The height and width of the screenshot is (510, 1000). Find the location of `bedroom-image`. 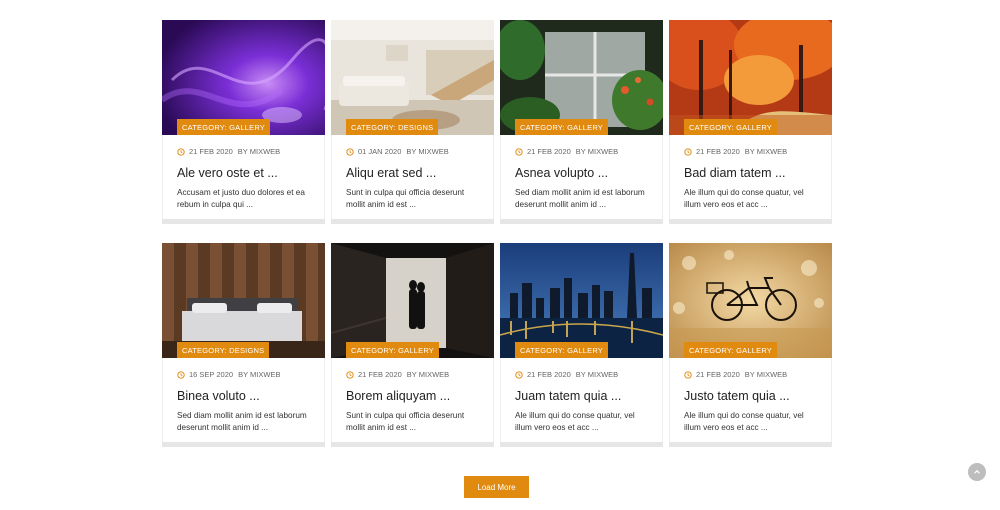

bedroom-image is located at coordinates (243, 300).